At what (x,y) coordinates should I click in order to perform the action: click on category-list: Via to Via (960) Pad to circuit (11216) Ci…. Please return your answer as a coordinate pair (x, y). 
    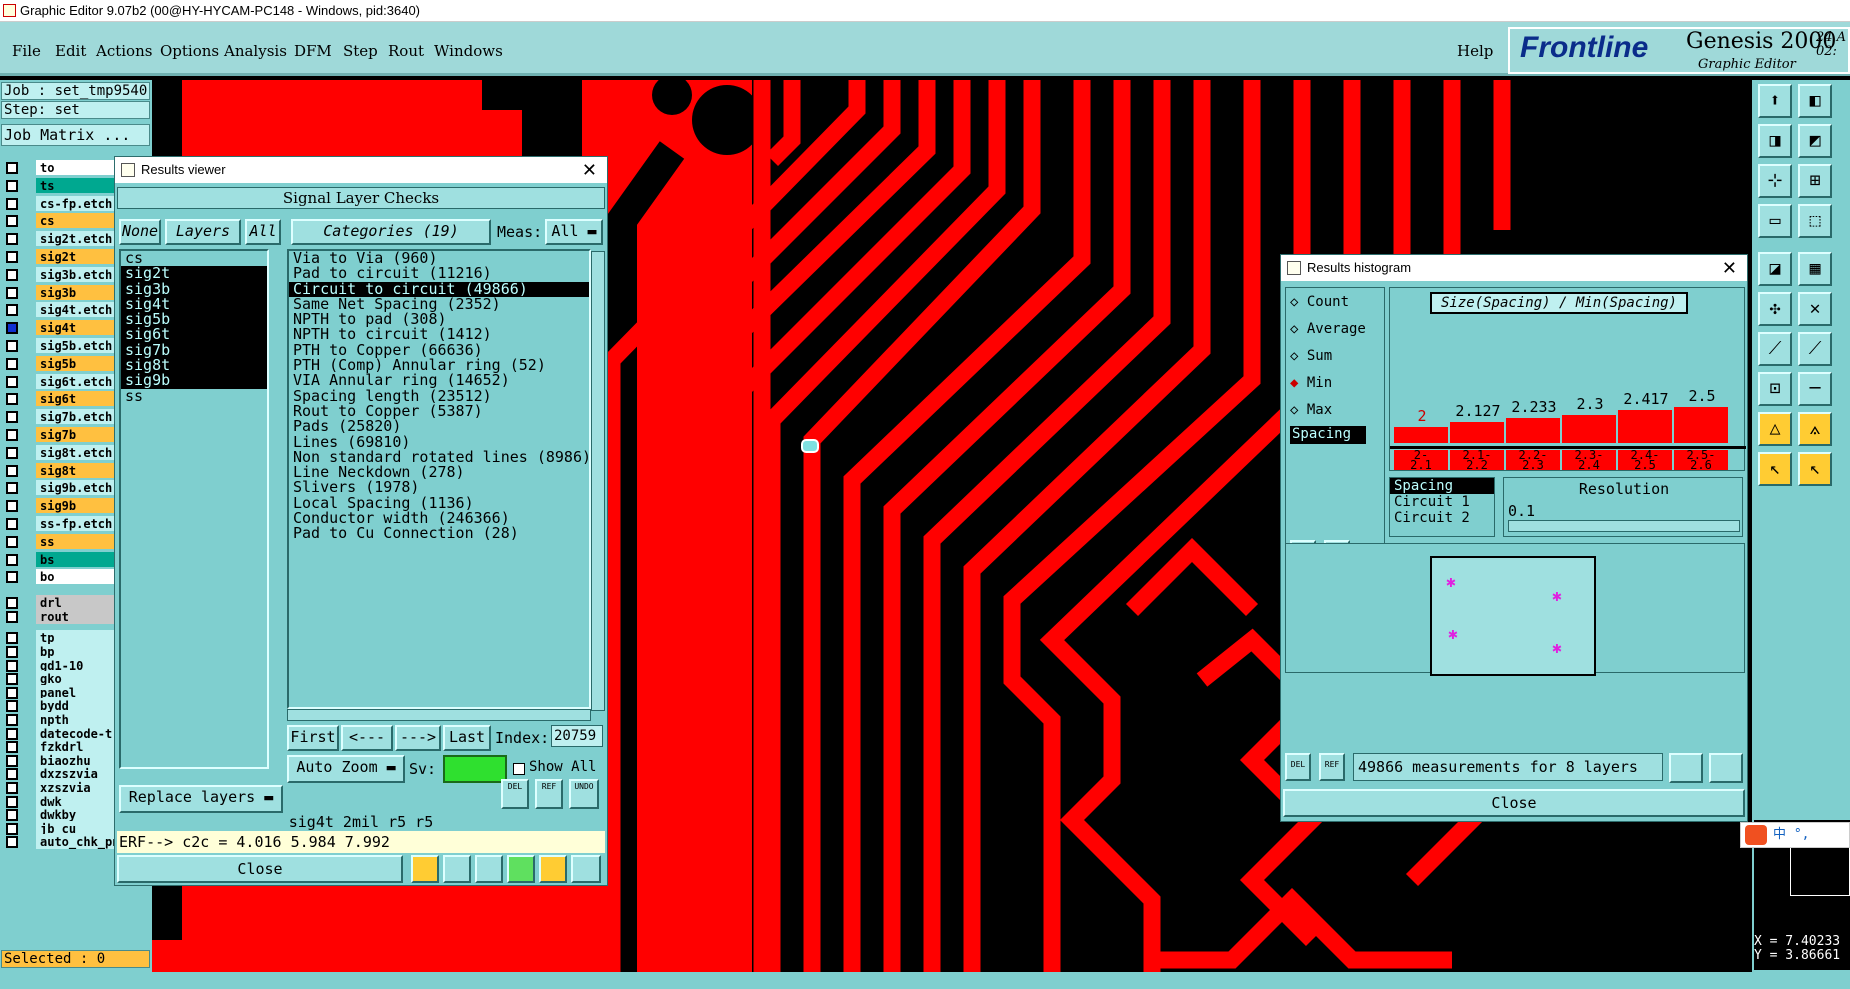
    Looking at the image, I should click on (439, 479).